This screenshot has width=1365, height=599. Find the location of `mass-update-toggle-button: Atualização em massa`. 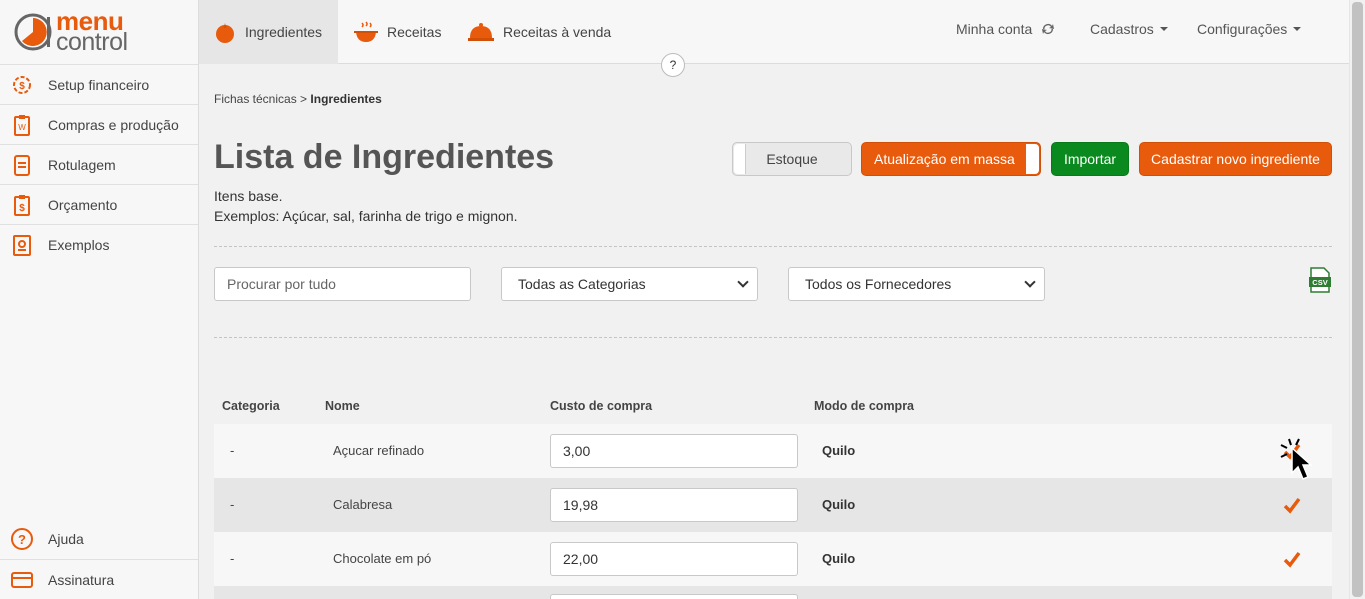

mass-update-toggle-button: Atualização em massa is located at coordinates (951, 159).